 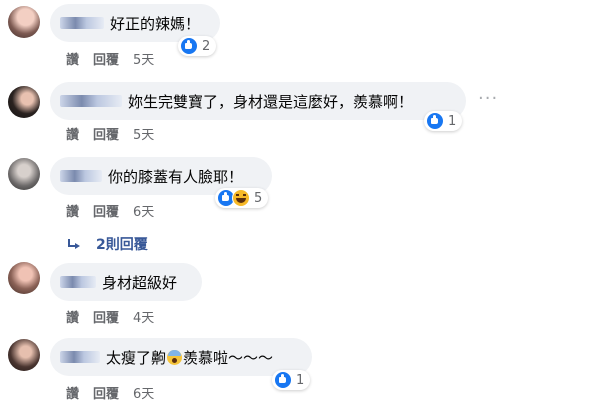 I want to click on reaction-summary: 2, so click(x=197, y=46).